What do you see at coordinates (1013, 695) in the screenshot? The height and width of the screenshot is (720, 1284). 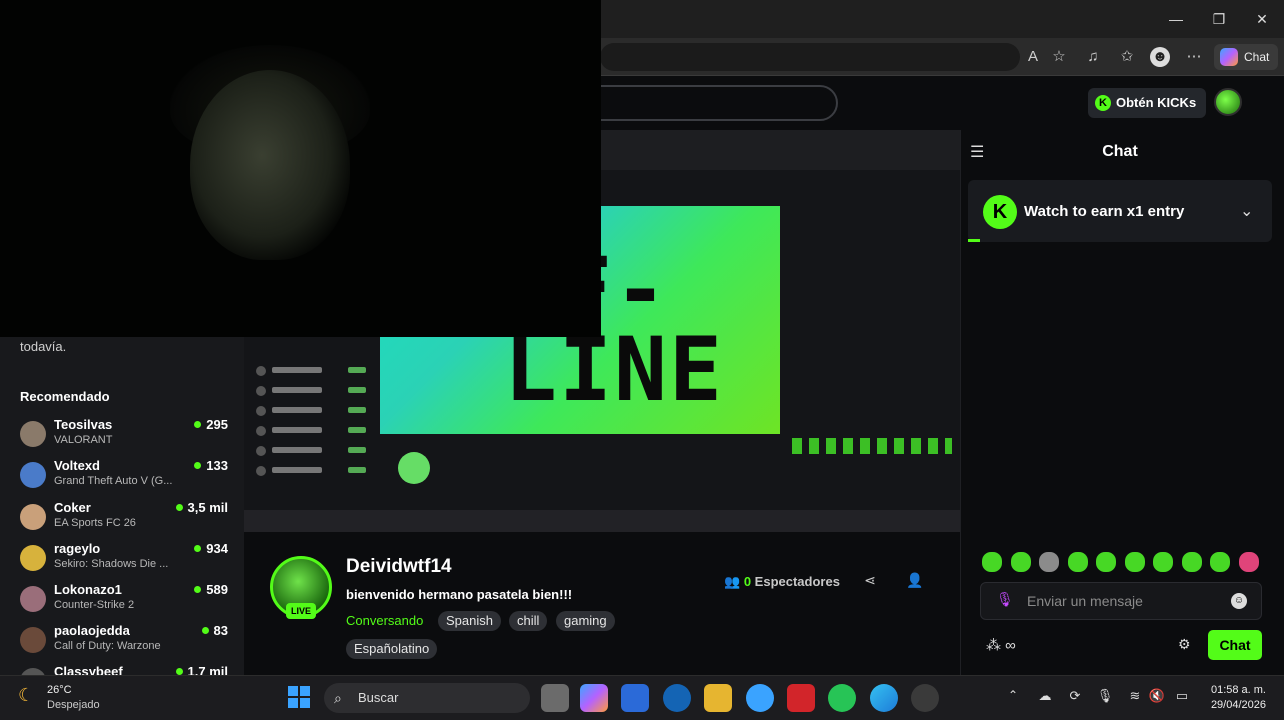 I see `chevron-up-icon: ⌃` at bounding box center [1013, 695].